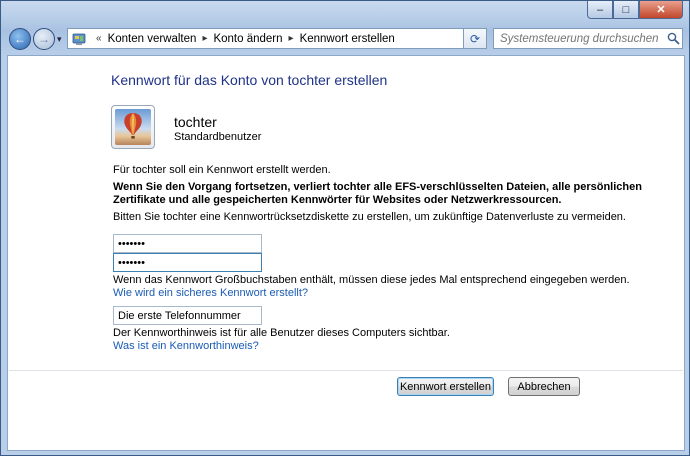 The height and width of the screenshot is (456, 690). What do you see at coordinates (187, 262) in the screenshot?
I see `confirm-password-field` at bounding box center [187, 262].